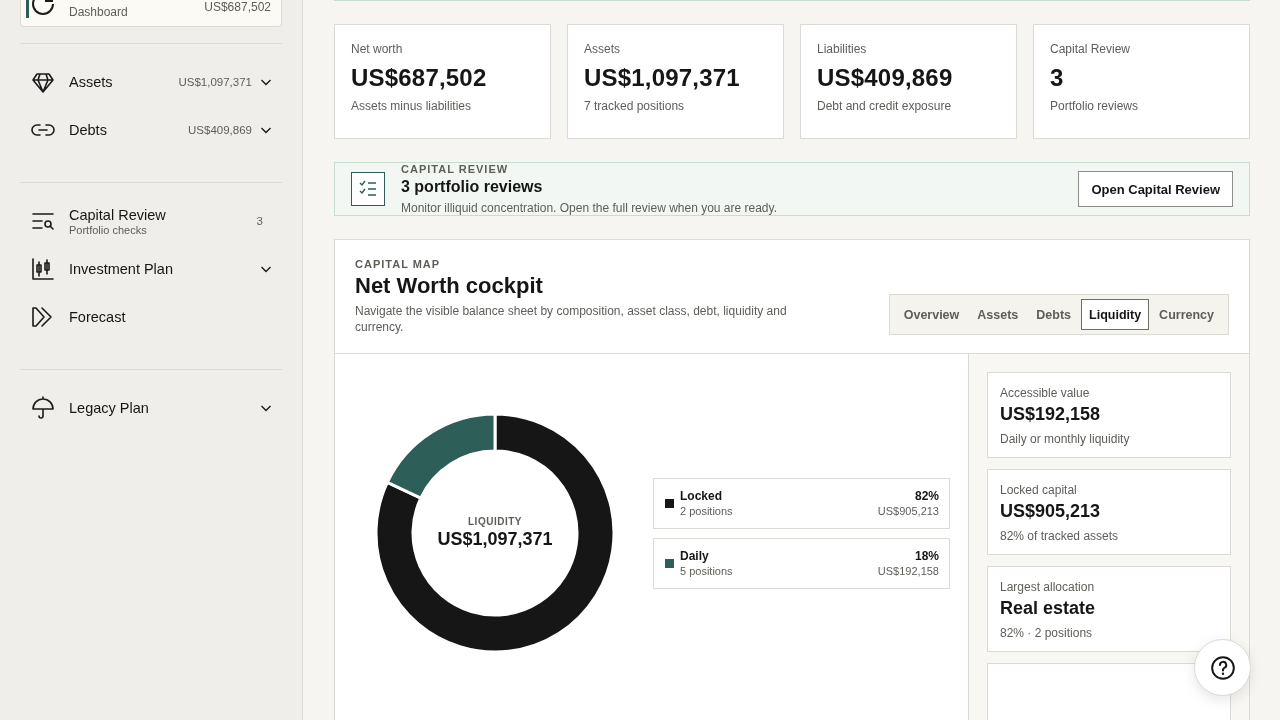  What do you see at coordinates (419, 78) in the screenshot?
I see `stat-value: US$687,502` at bounding box center [419, 78].